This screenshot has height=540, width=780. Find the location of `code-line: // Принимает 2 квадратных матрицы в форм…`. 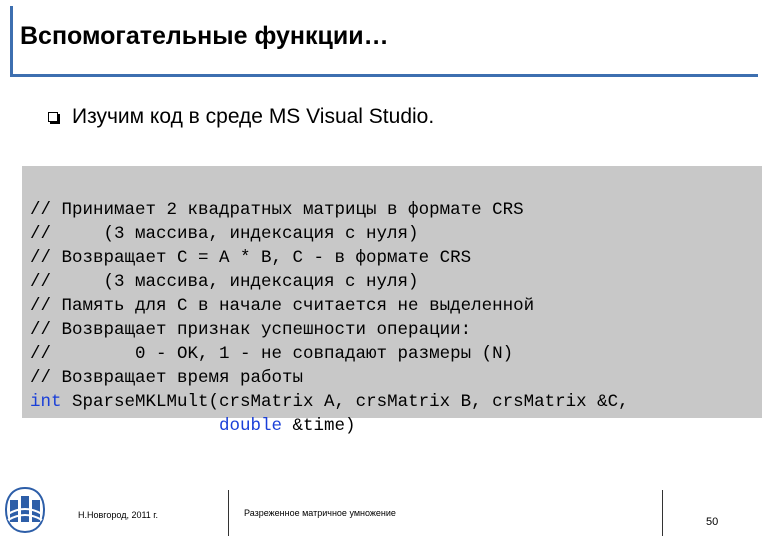

code-line: // Принимает 2 квадратных матрицы в форм… is located at coordinates (277, 210).